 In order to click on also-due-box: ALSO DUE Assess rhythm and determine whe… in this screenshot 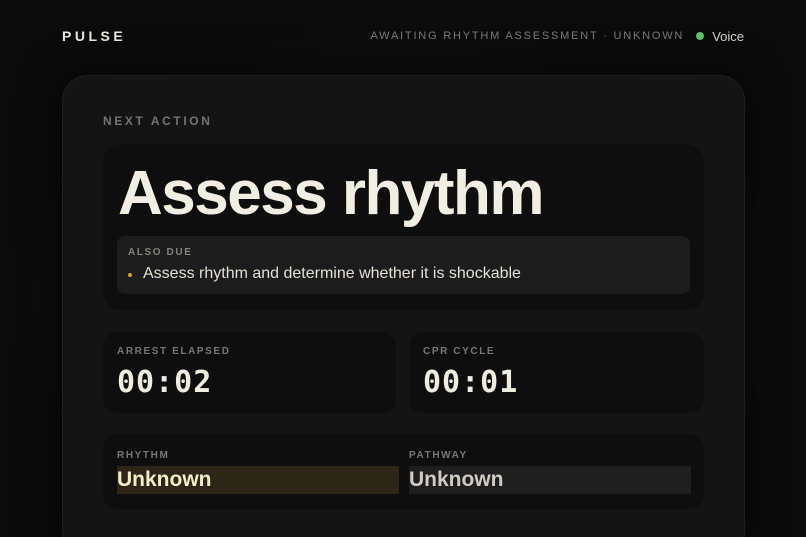, I will do `click(403, 265)`.